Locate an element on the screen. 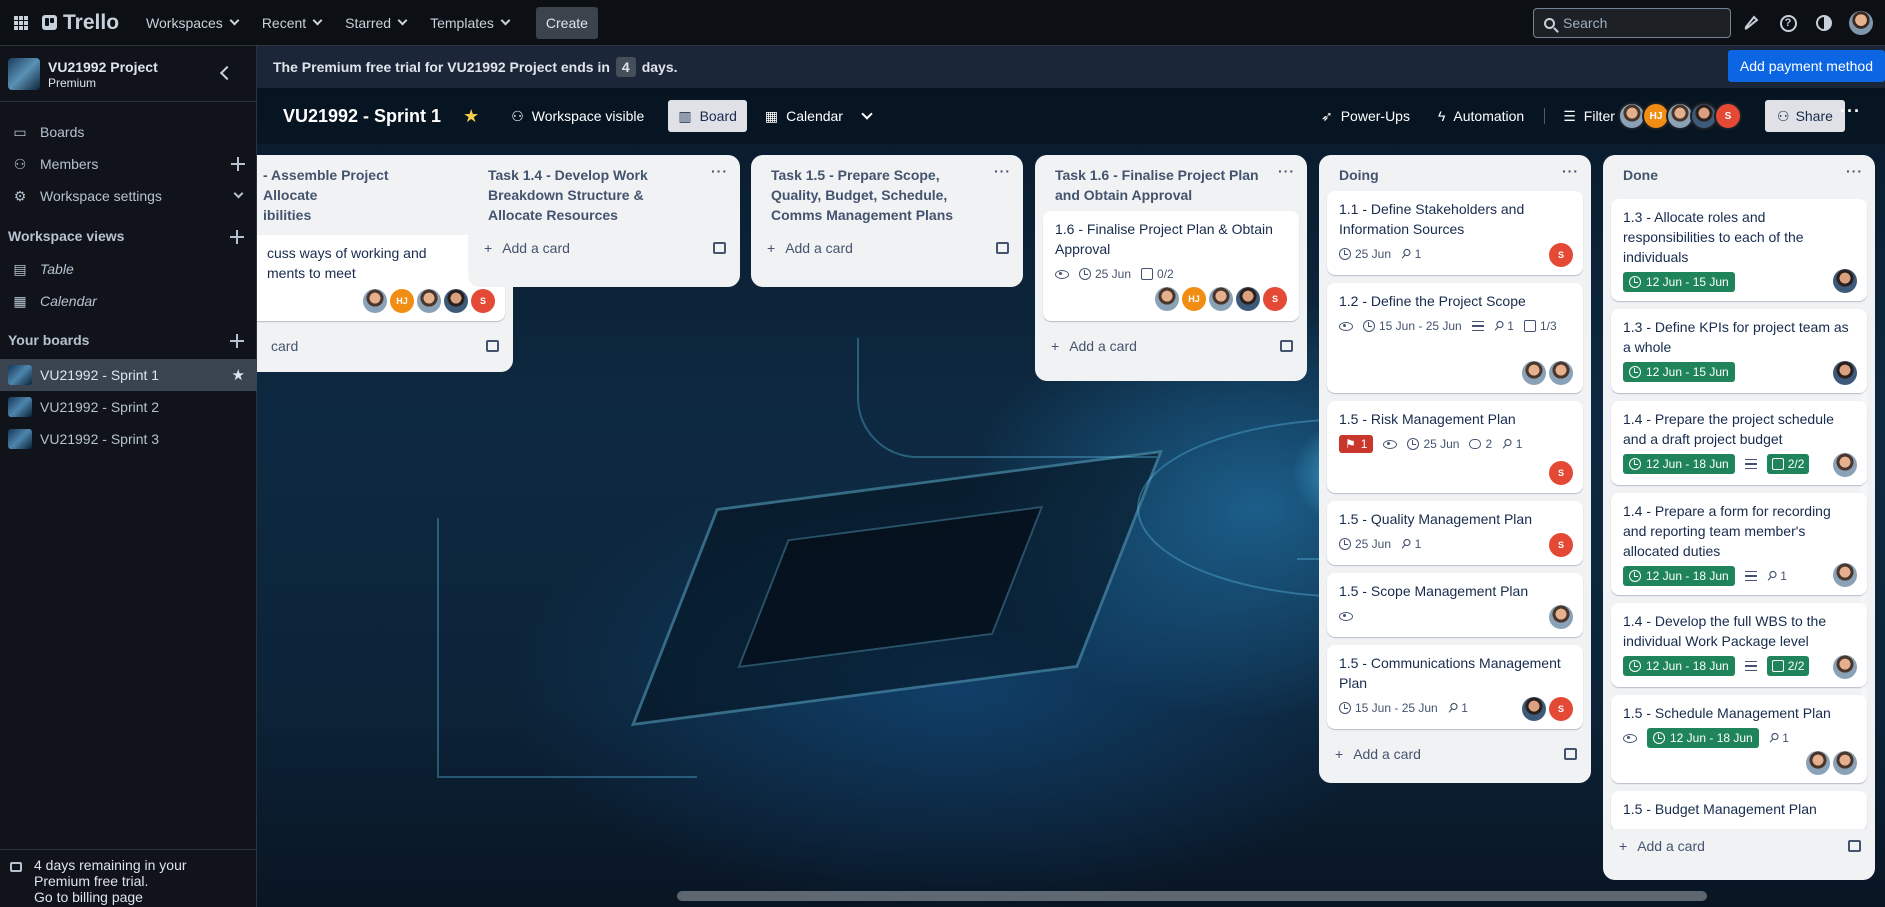 The height and width of the screenshot is (907, 1885). sidebar-board-sprint-3: VU21992 - Sprint 3 is located at coordinates (128, 439).